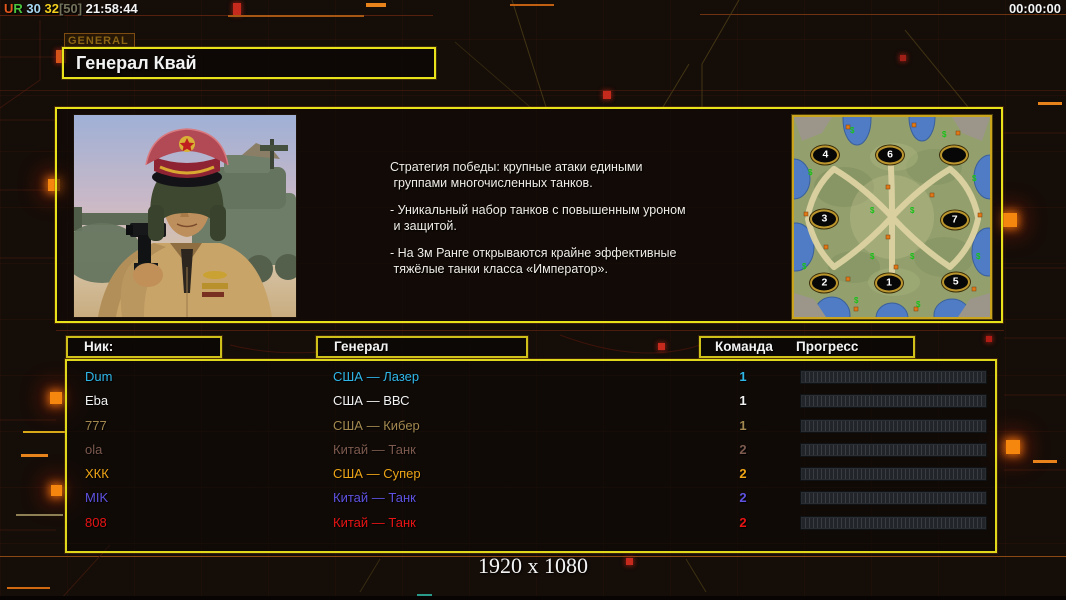  I want to click on map-start-marker: 5, so click(955, 282).